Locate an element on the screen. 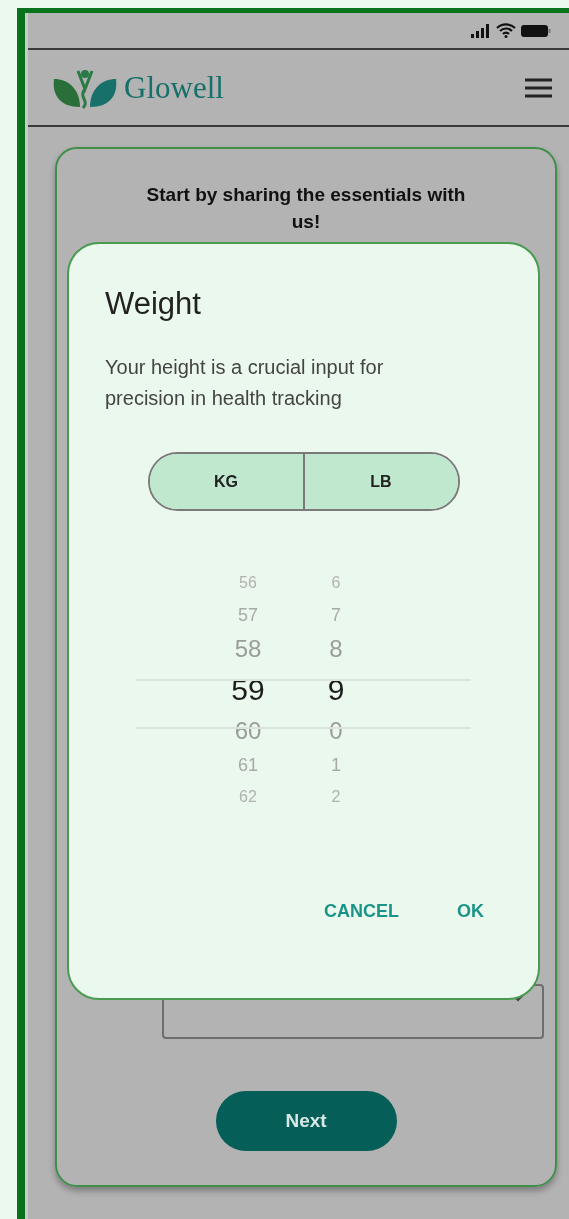 Image resolution: width=569 pixels, height=1219 pixels. picker-value: 56 is located at coordinates (248, 583).